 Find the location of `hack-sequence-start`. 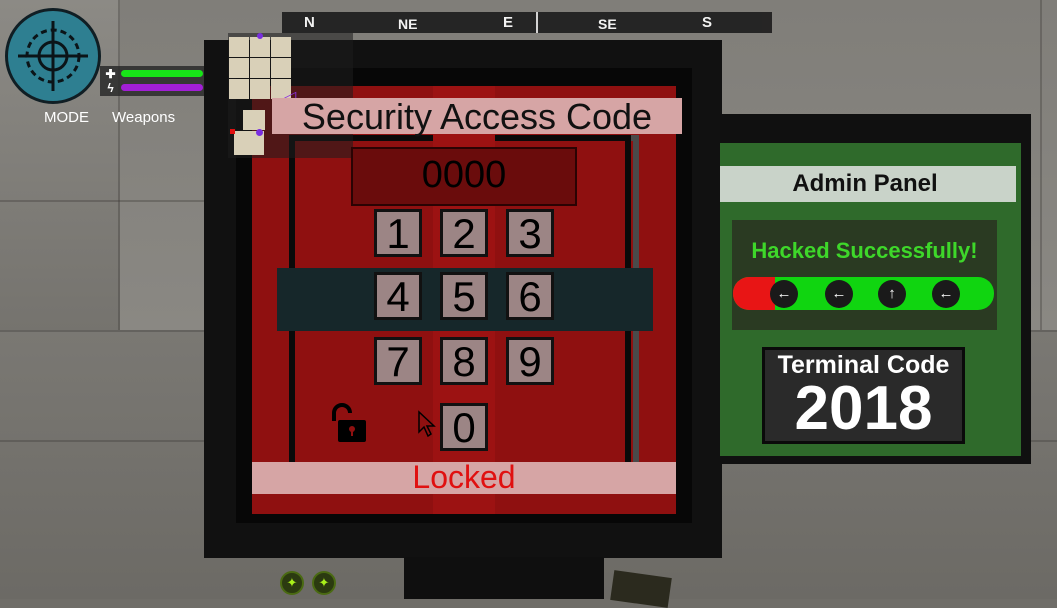

hack-sequence-start is located at coordinates (754, 293).